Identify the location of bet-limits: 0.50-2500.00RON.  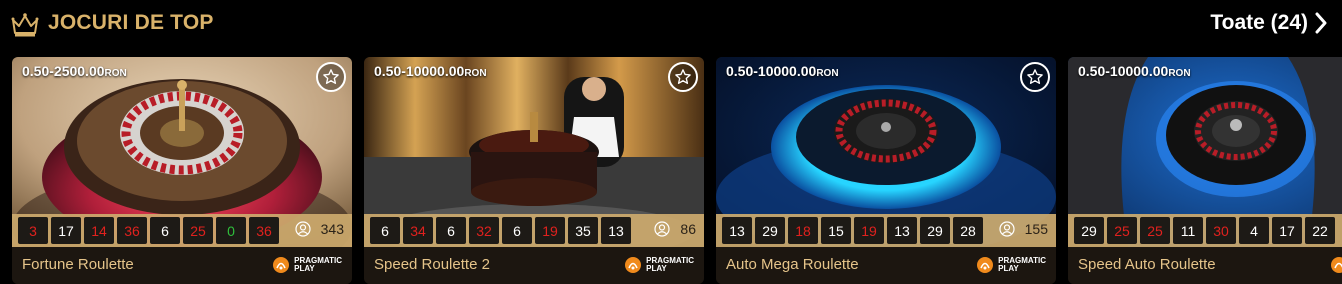
(74, 71).